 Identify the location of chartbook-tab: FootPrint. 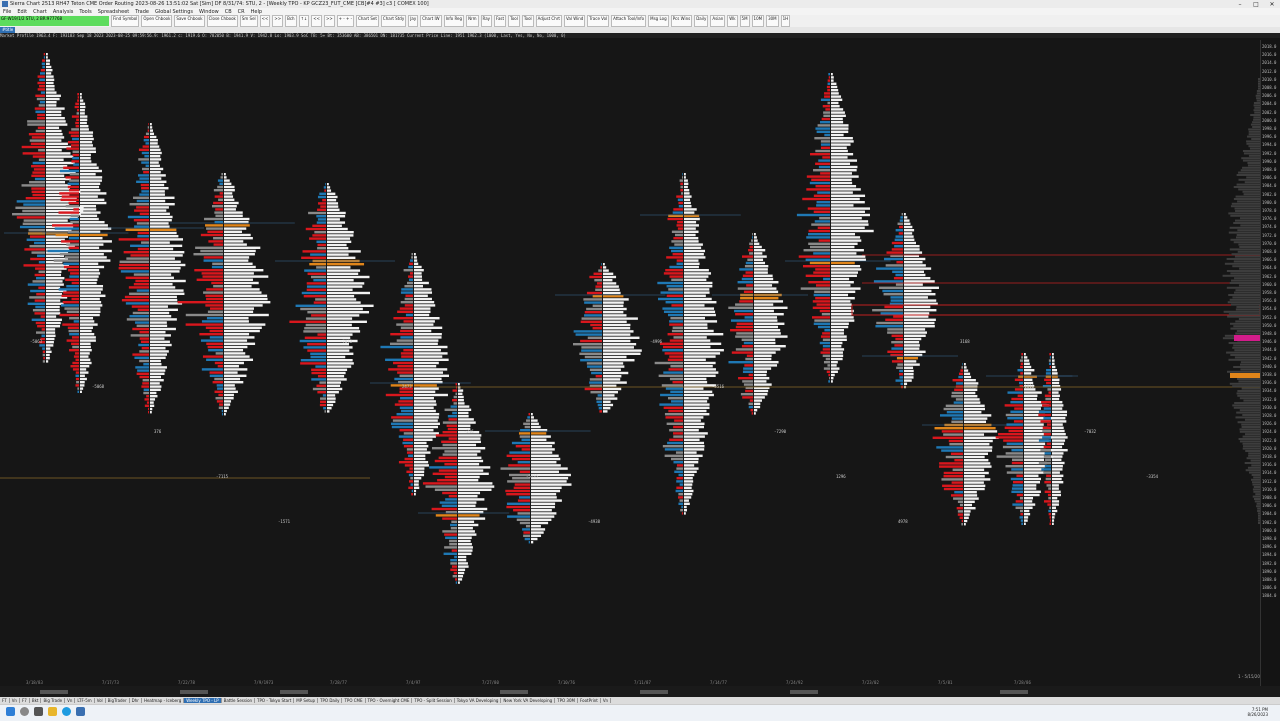
(589, 700).